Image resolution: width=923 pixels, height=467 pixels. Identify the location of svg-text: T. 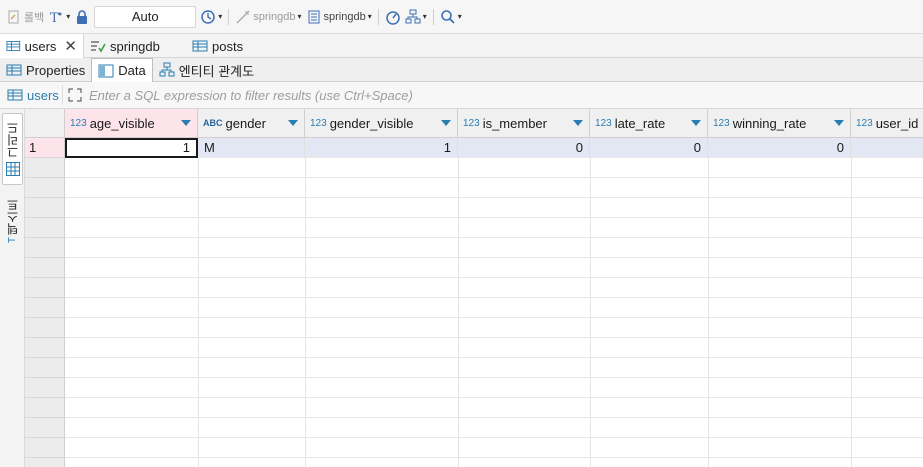
(54, 18).